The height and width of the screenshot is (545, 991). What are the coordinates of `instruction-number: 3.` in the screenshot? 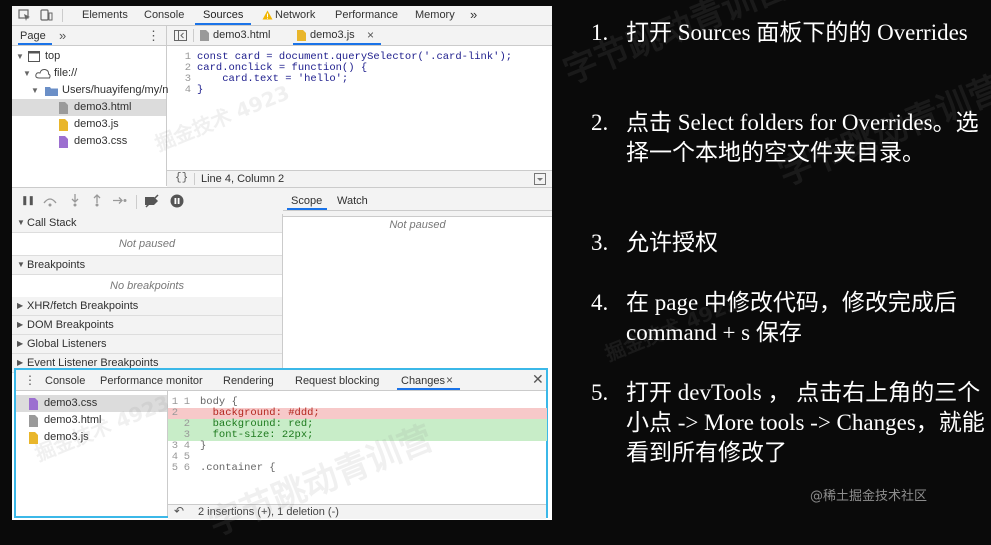 It's located at (600, 242).